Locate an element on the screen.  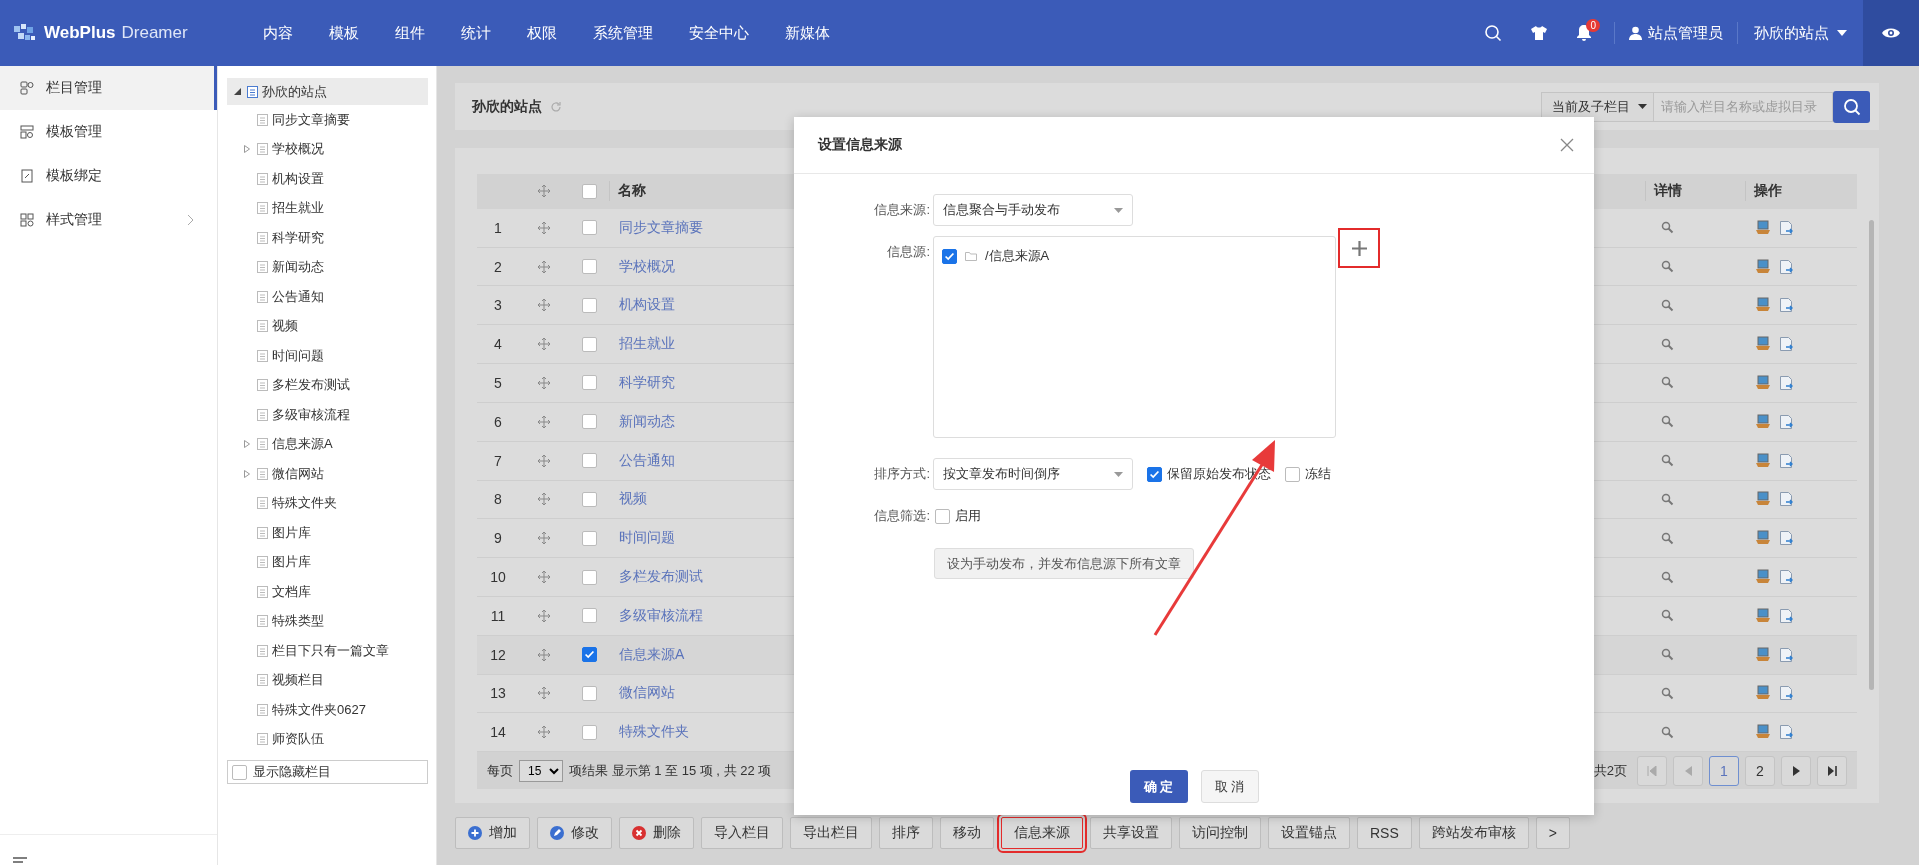
tree-node: 文档库 is located at coordinates (334, 592).